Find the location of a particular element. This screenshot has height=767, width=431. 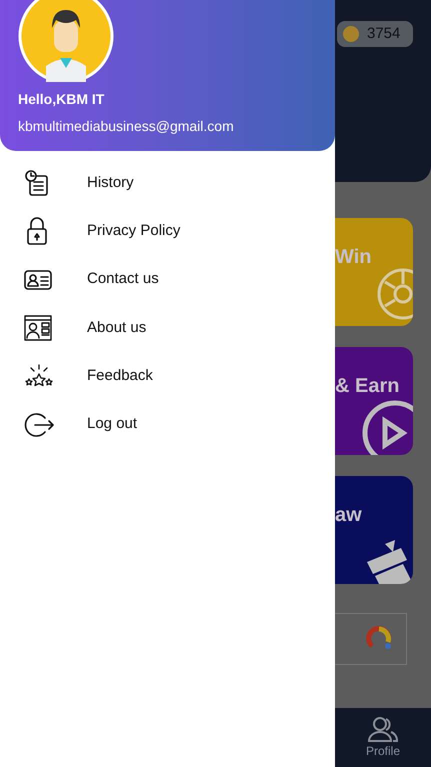

logout-icon is located at coordinates (39, 424).